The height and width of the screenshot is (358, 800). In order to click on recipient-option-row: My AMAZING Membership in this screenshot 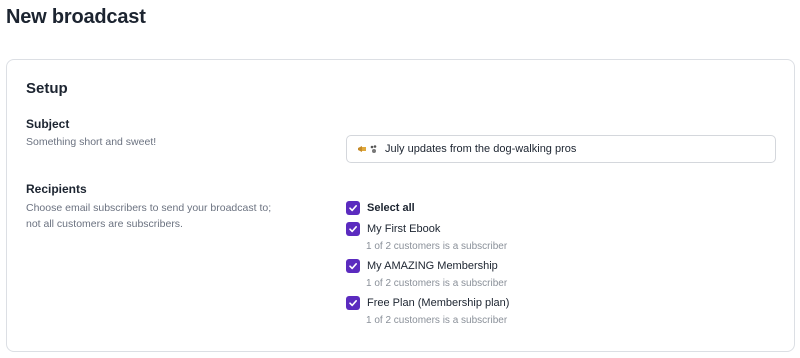, I will do `click(422, 266)`.